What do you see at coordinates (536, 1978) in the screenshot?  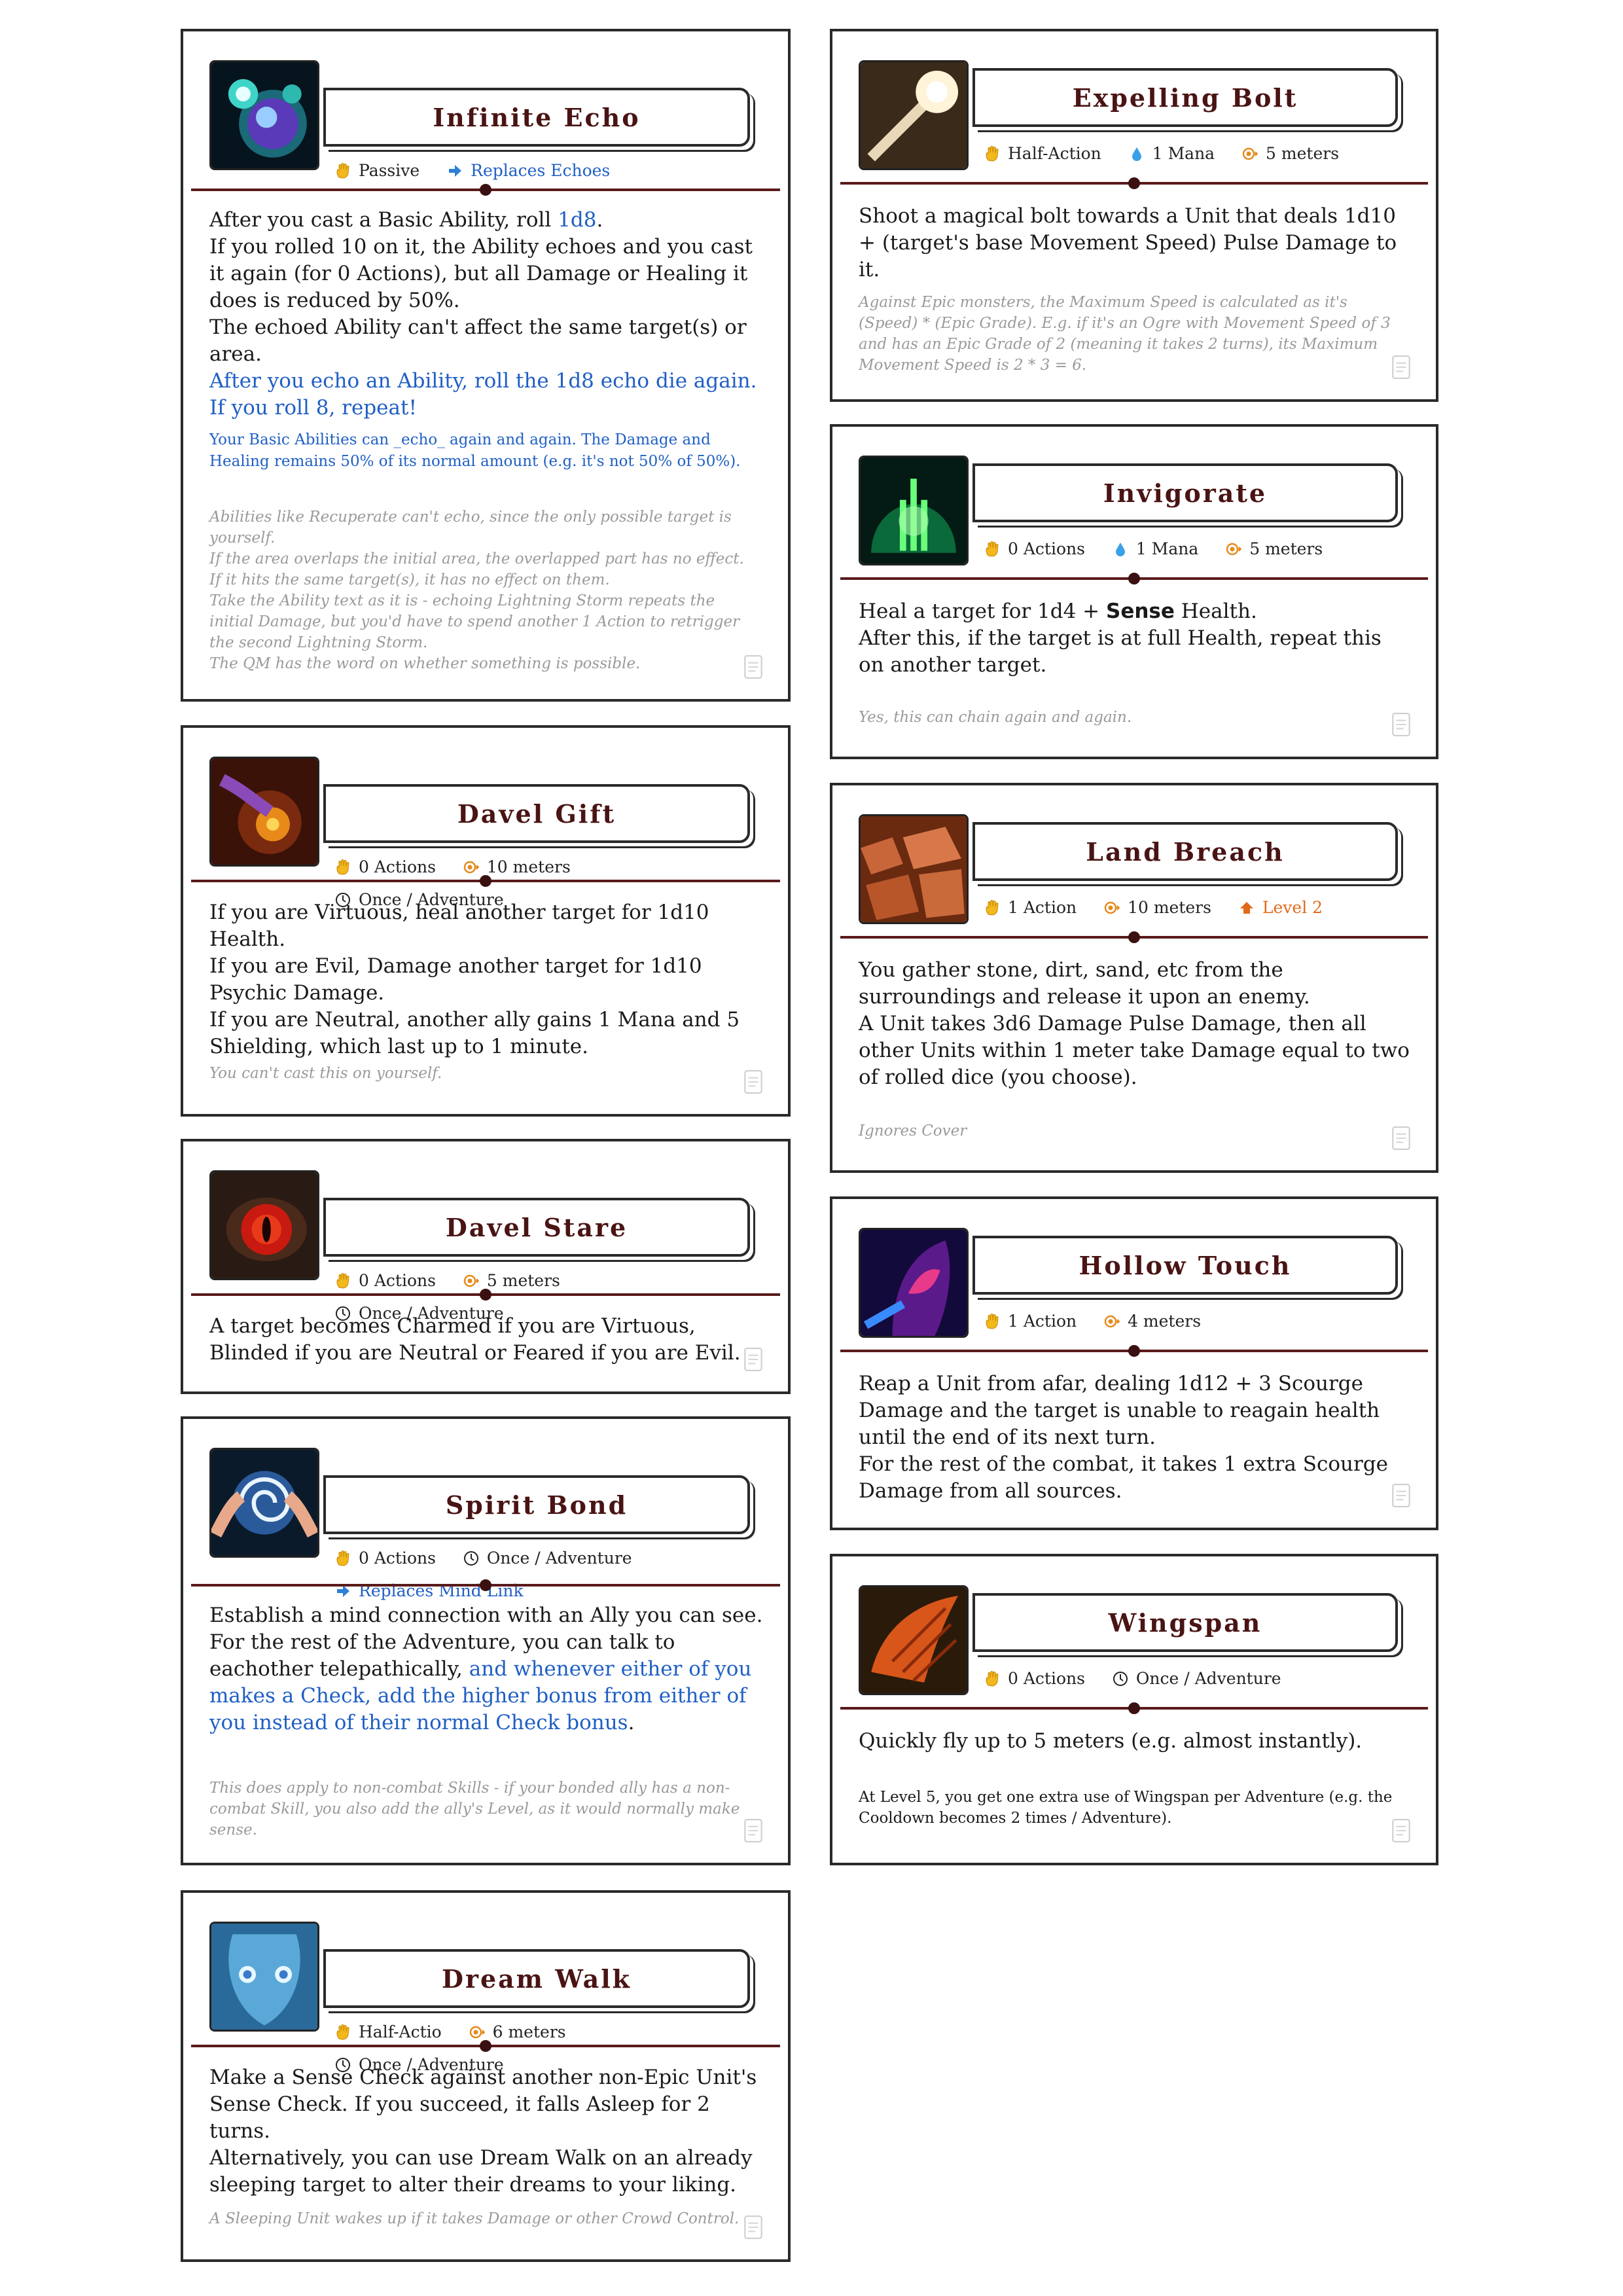 I see `card-title: Dream Walk` at bounding box center [536, 1978].